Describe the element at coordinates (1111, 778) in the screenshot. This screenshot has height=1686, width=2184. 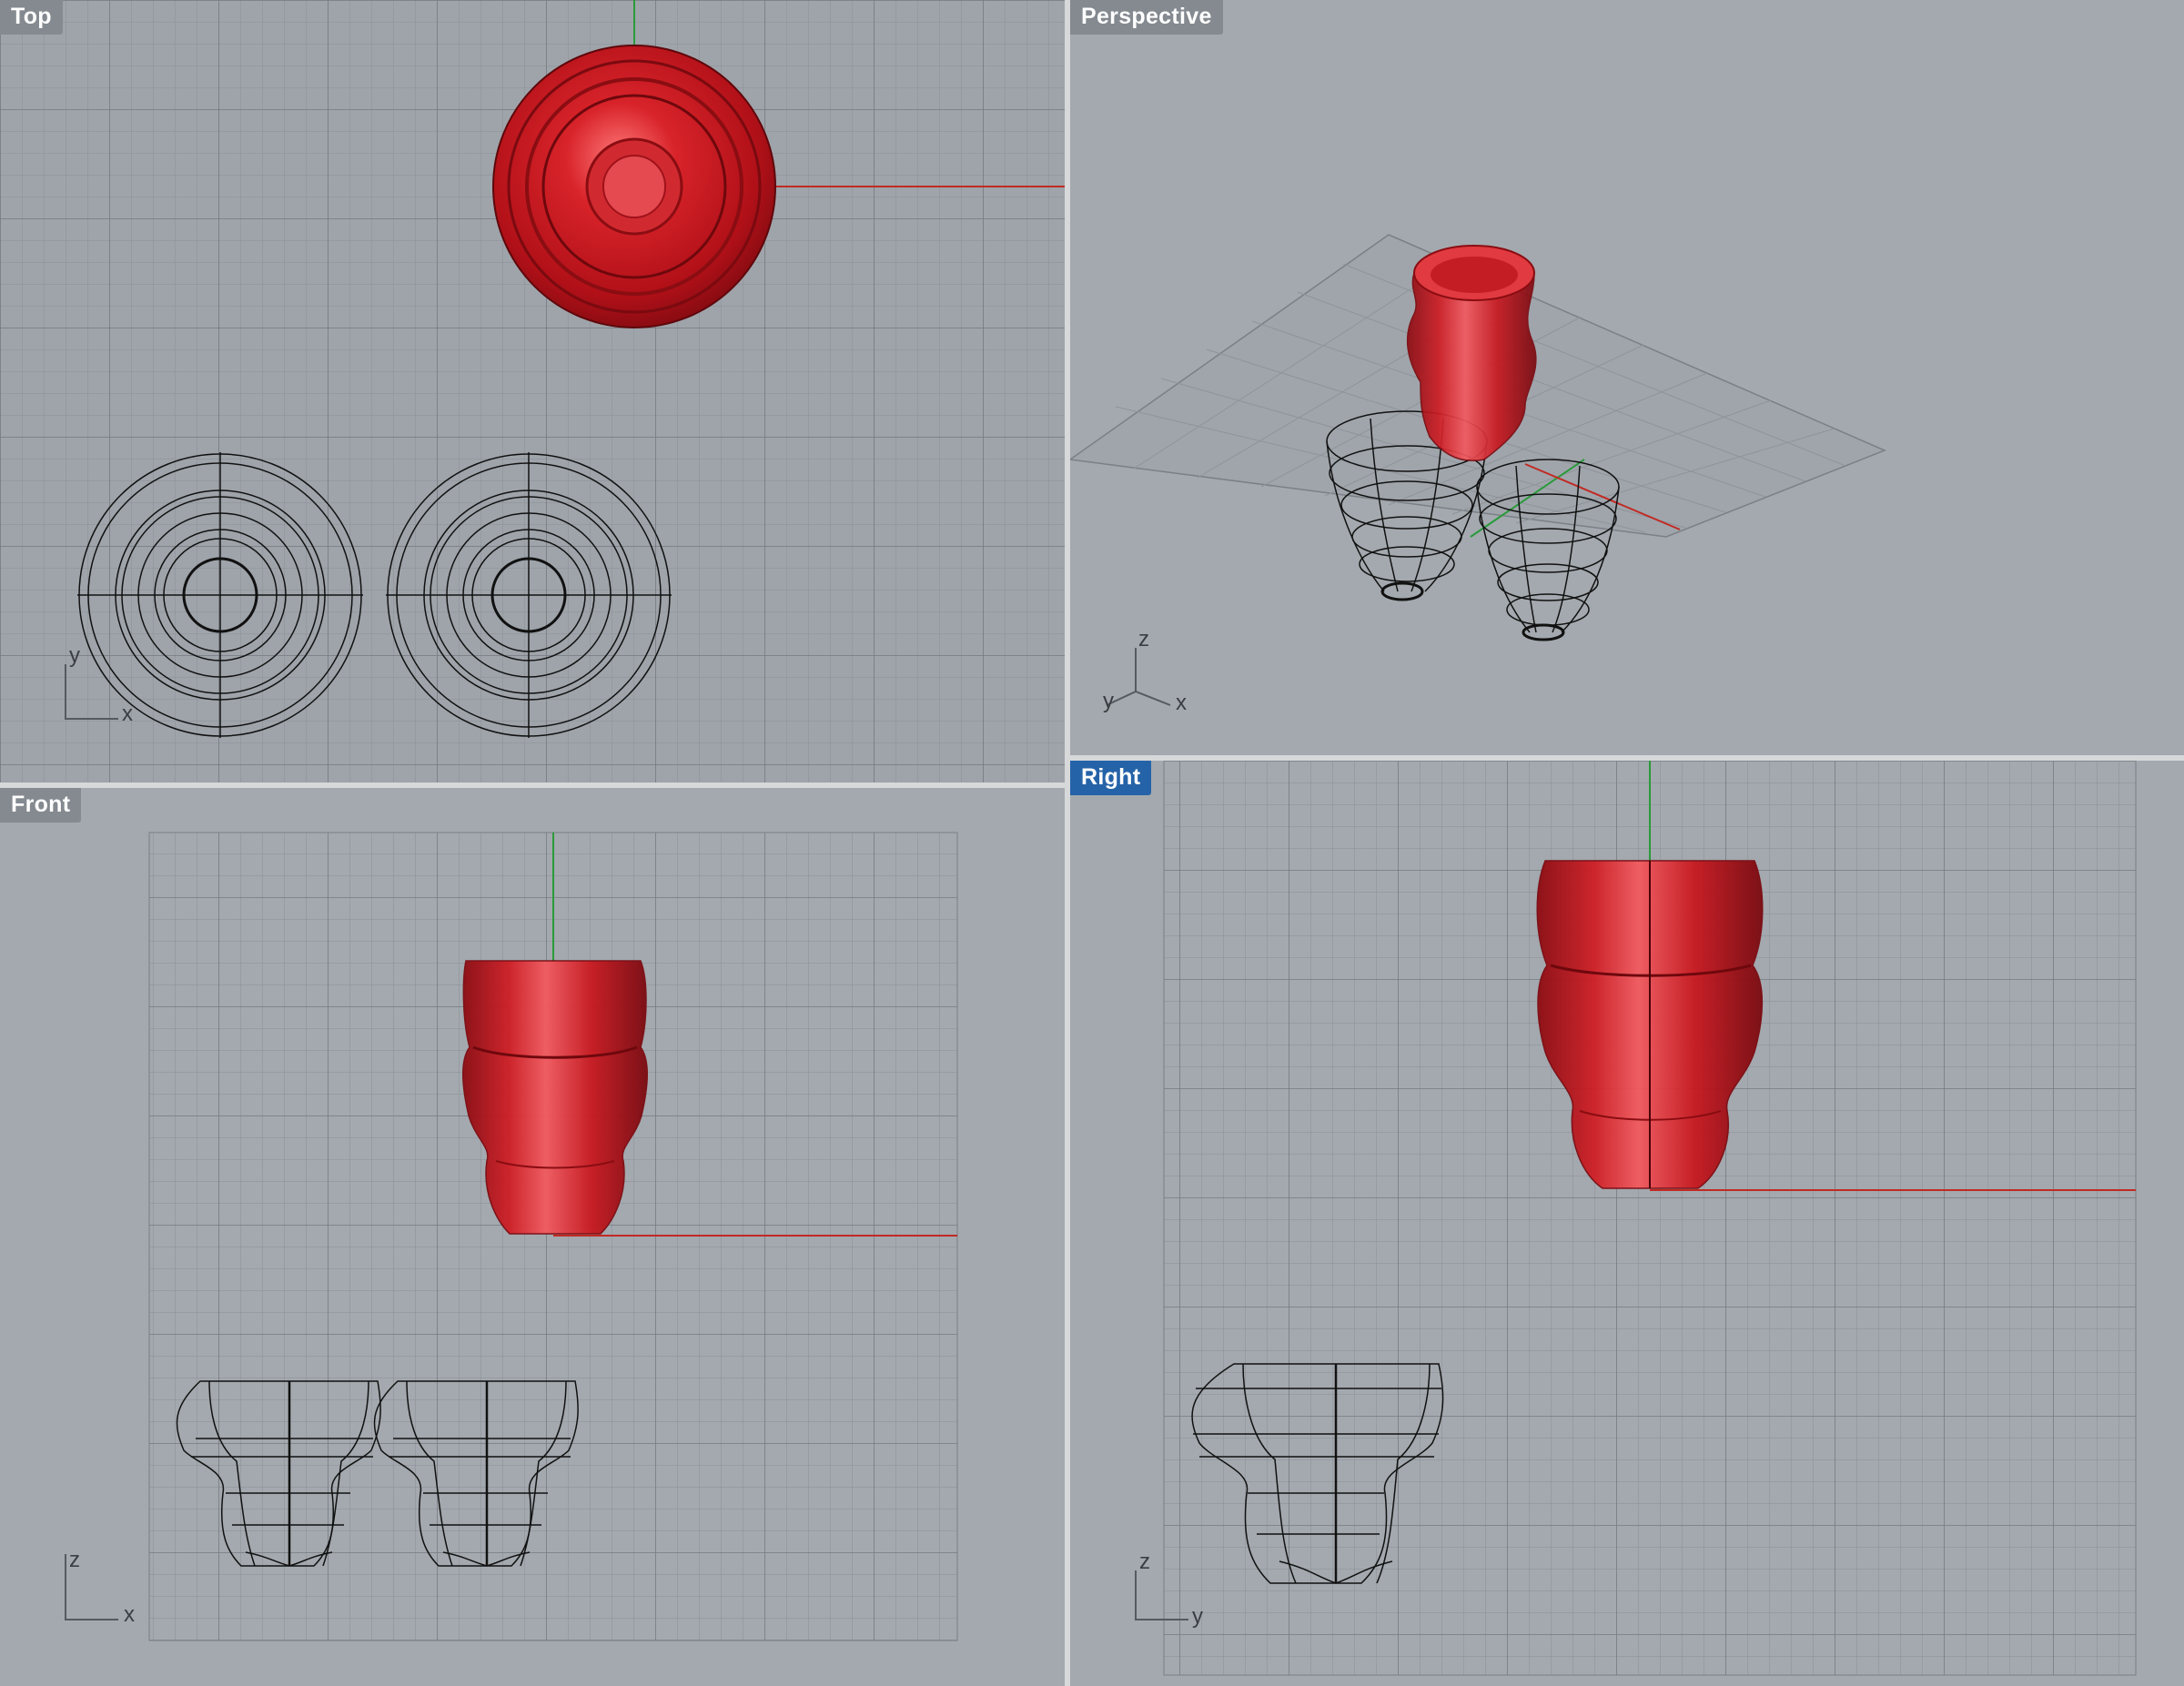
I see `viewport-label-right: Right` at that location.